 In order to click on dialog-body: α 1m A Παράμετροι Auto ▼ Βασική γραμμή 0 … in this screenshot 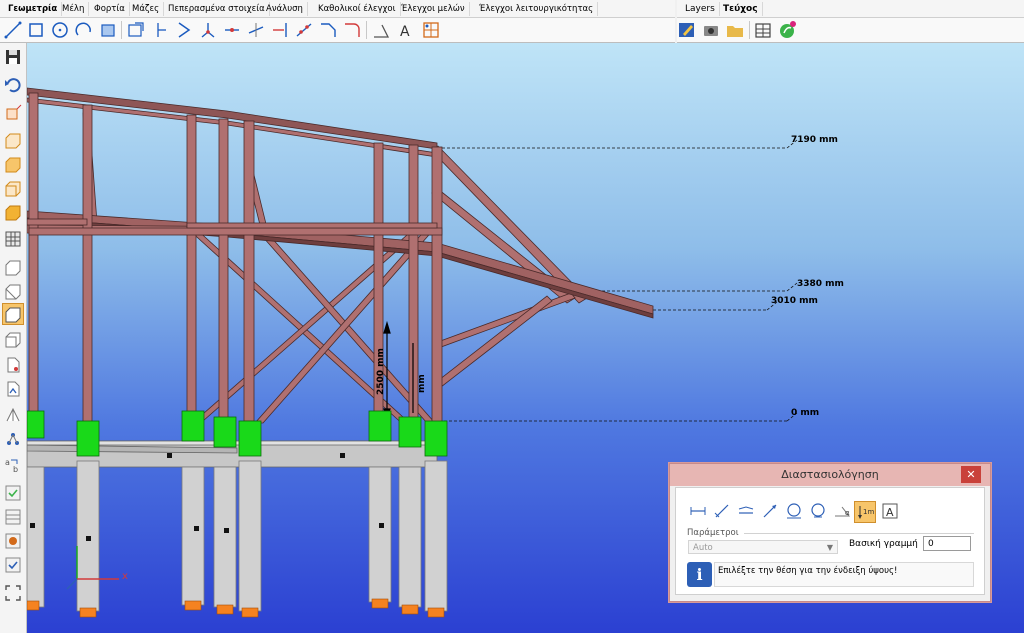, I will do `click(830, 541)`.